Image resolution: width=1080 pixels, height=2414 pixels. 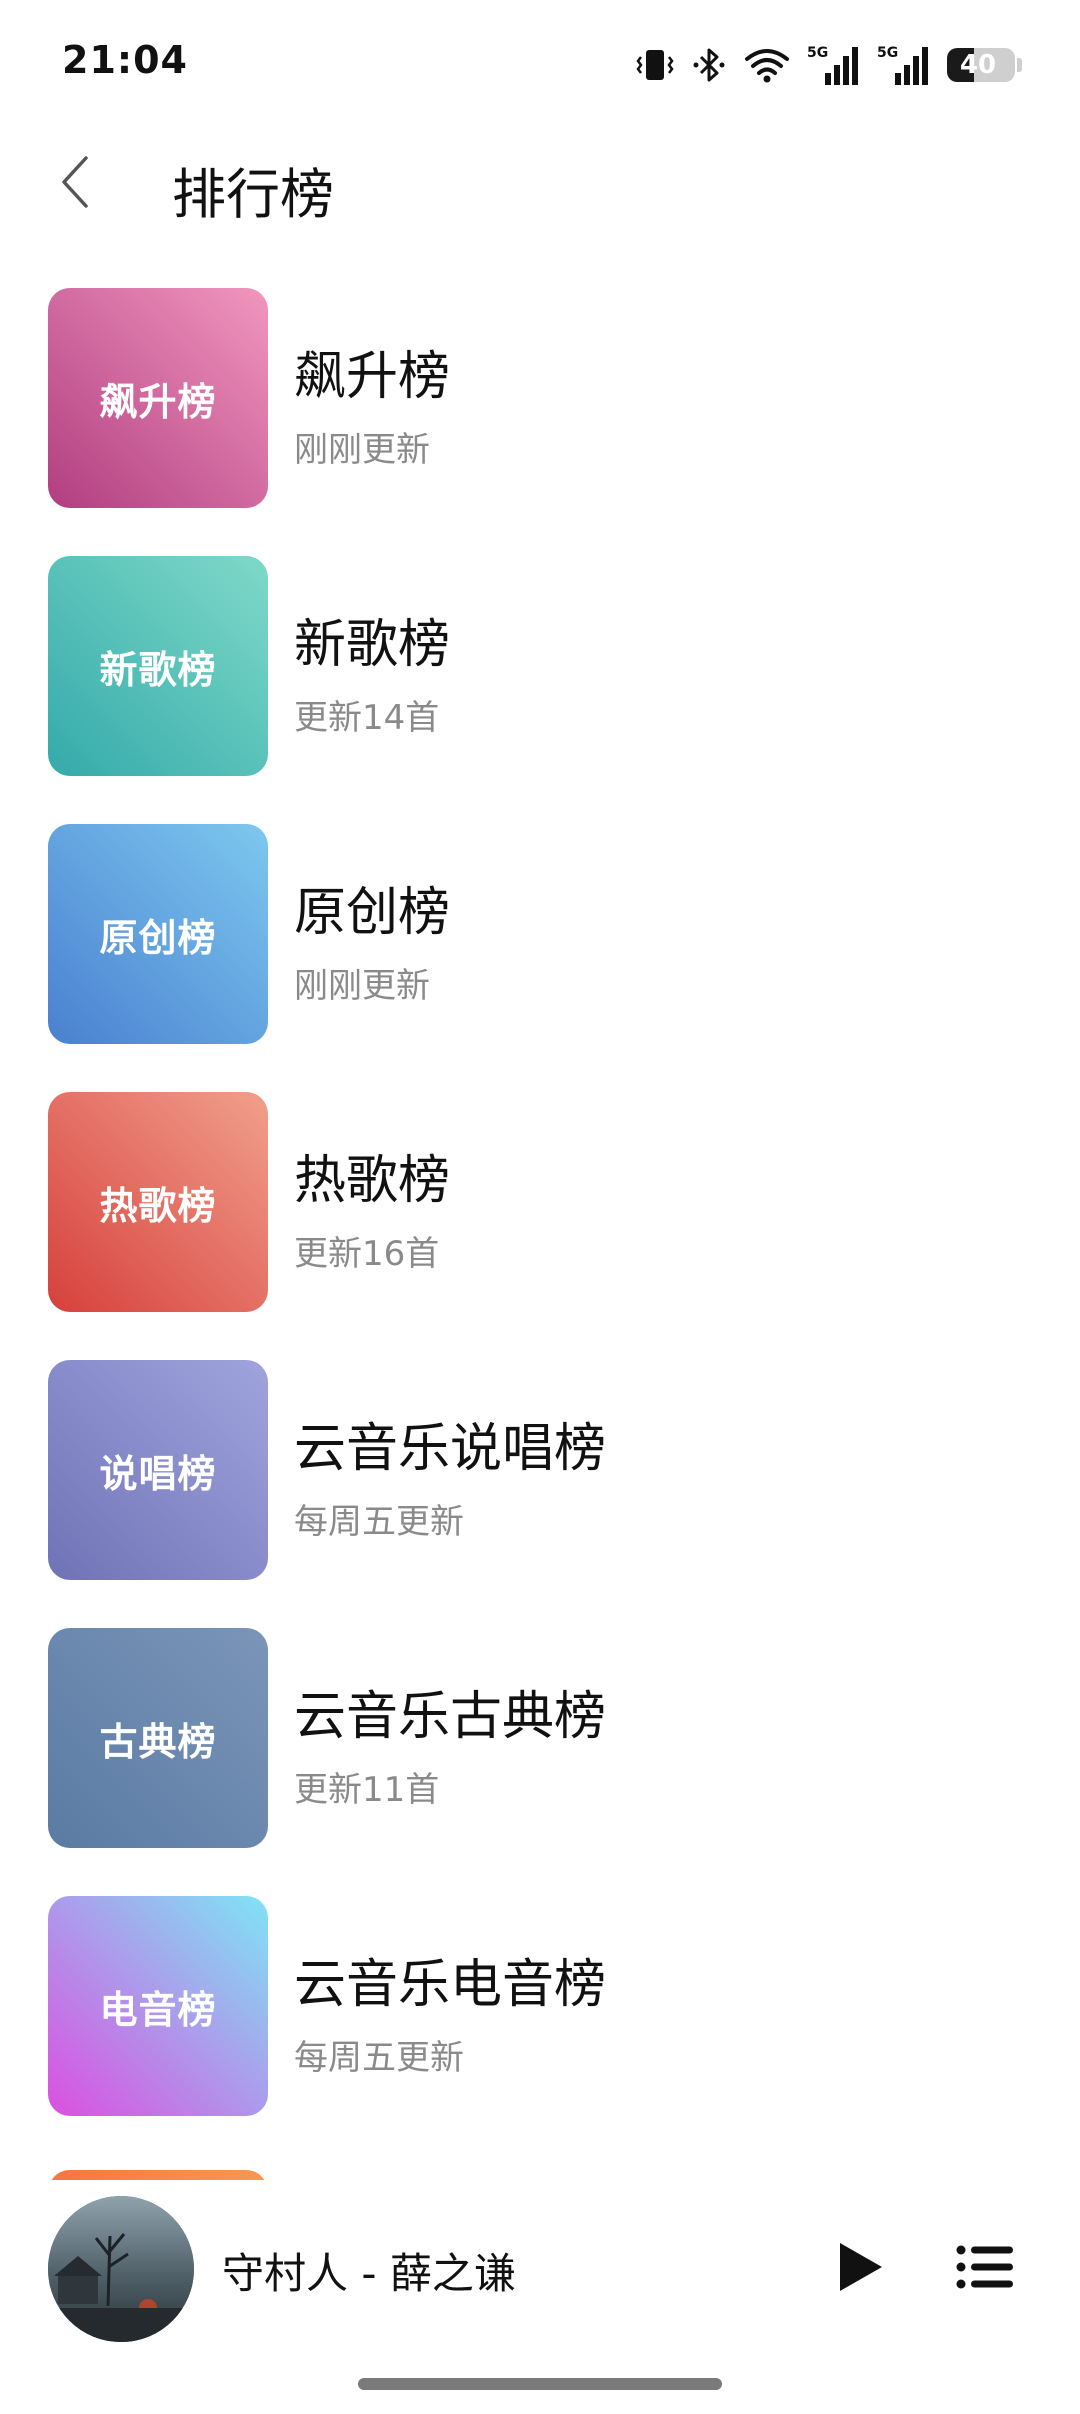 What do you see at coordinates (540, 2267) in the screenshot?
I see `mini-player: 守村人 - 薛之谦` at bounding box center [540, 2267].